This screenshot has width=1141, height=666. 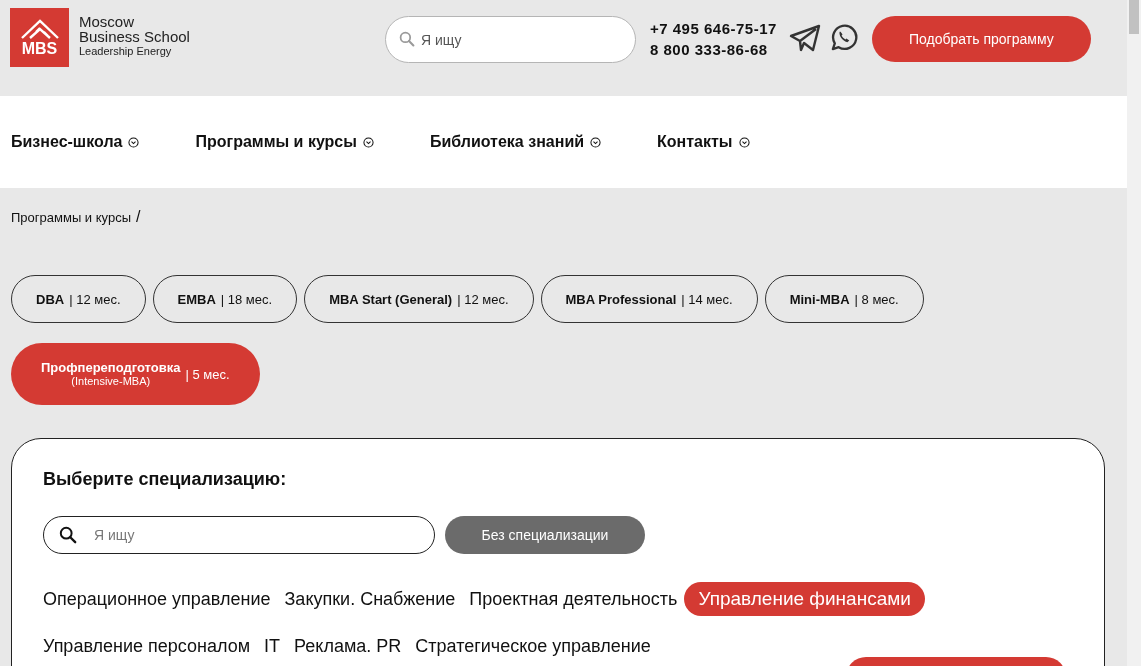 What do you see at coordinates (713, 28) in the screenshot?
I see `phone-number: +7 495 646-75-17` at bounding box center [713, 28].